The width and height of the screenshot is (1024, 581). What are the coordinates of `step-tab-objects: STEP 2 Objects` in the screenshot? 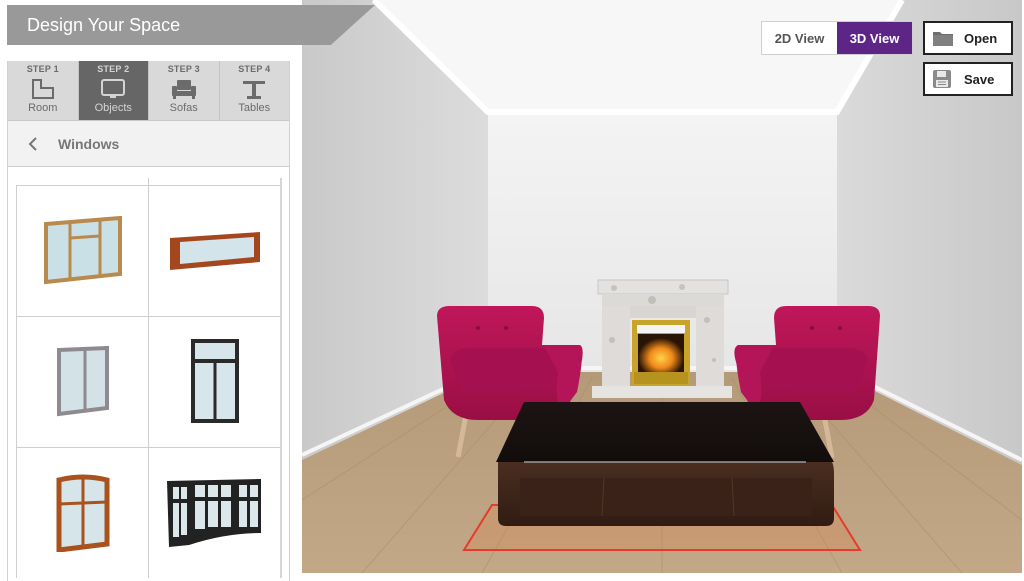 It's located at (113, 90).